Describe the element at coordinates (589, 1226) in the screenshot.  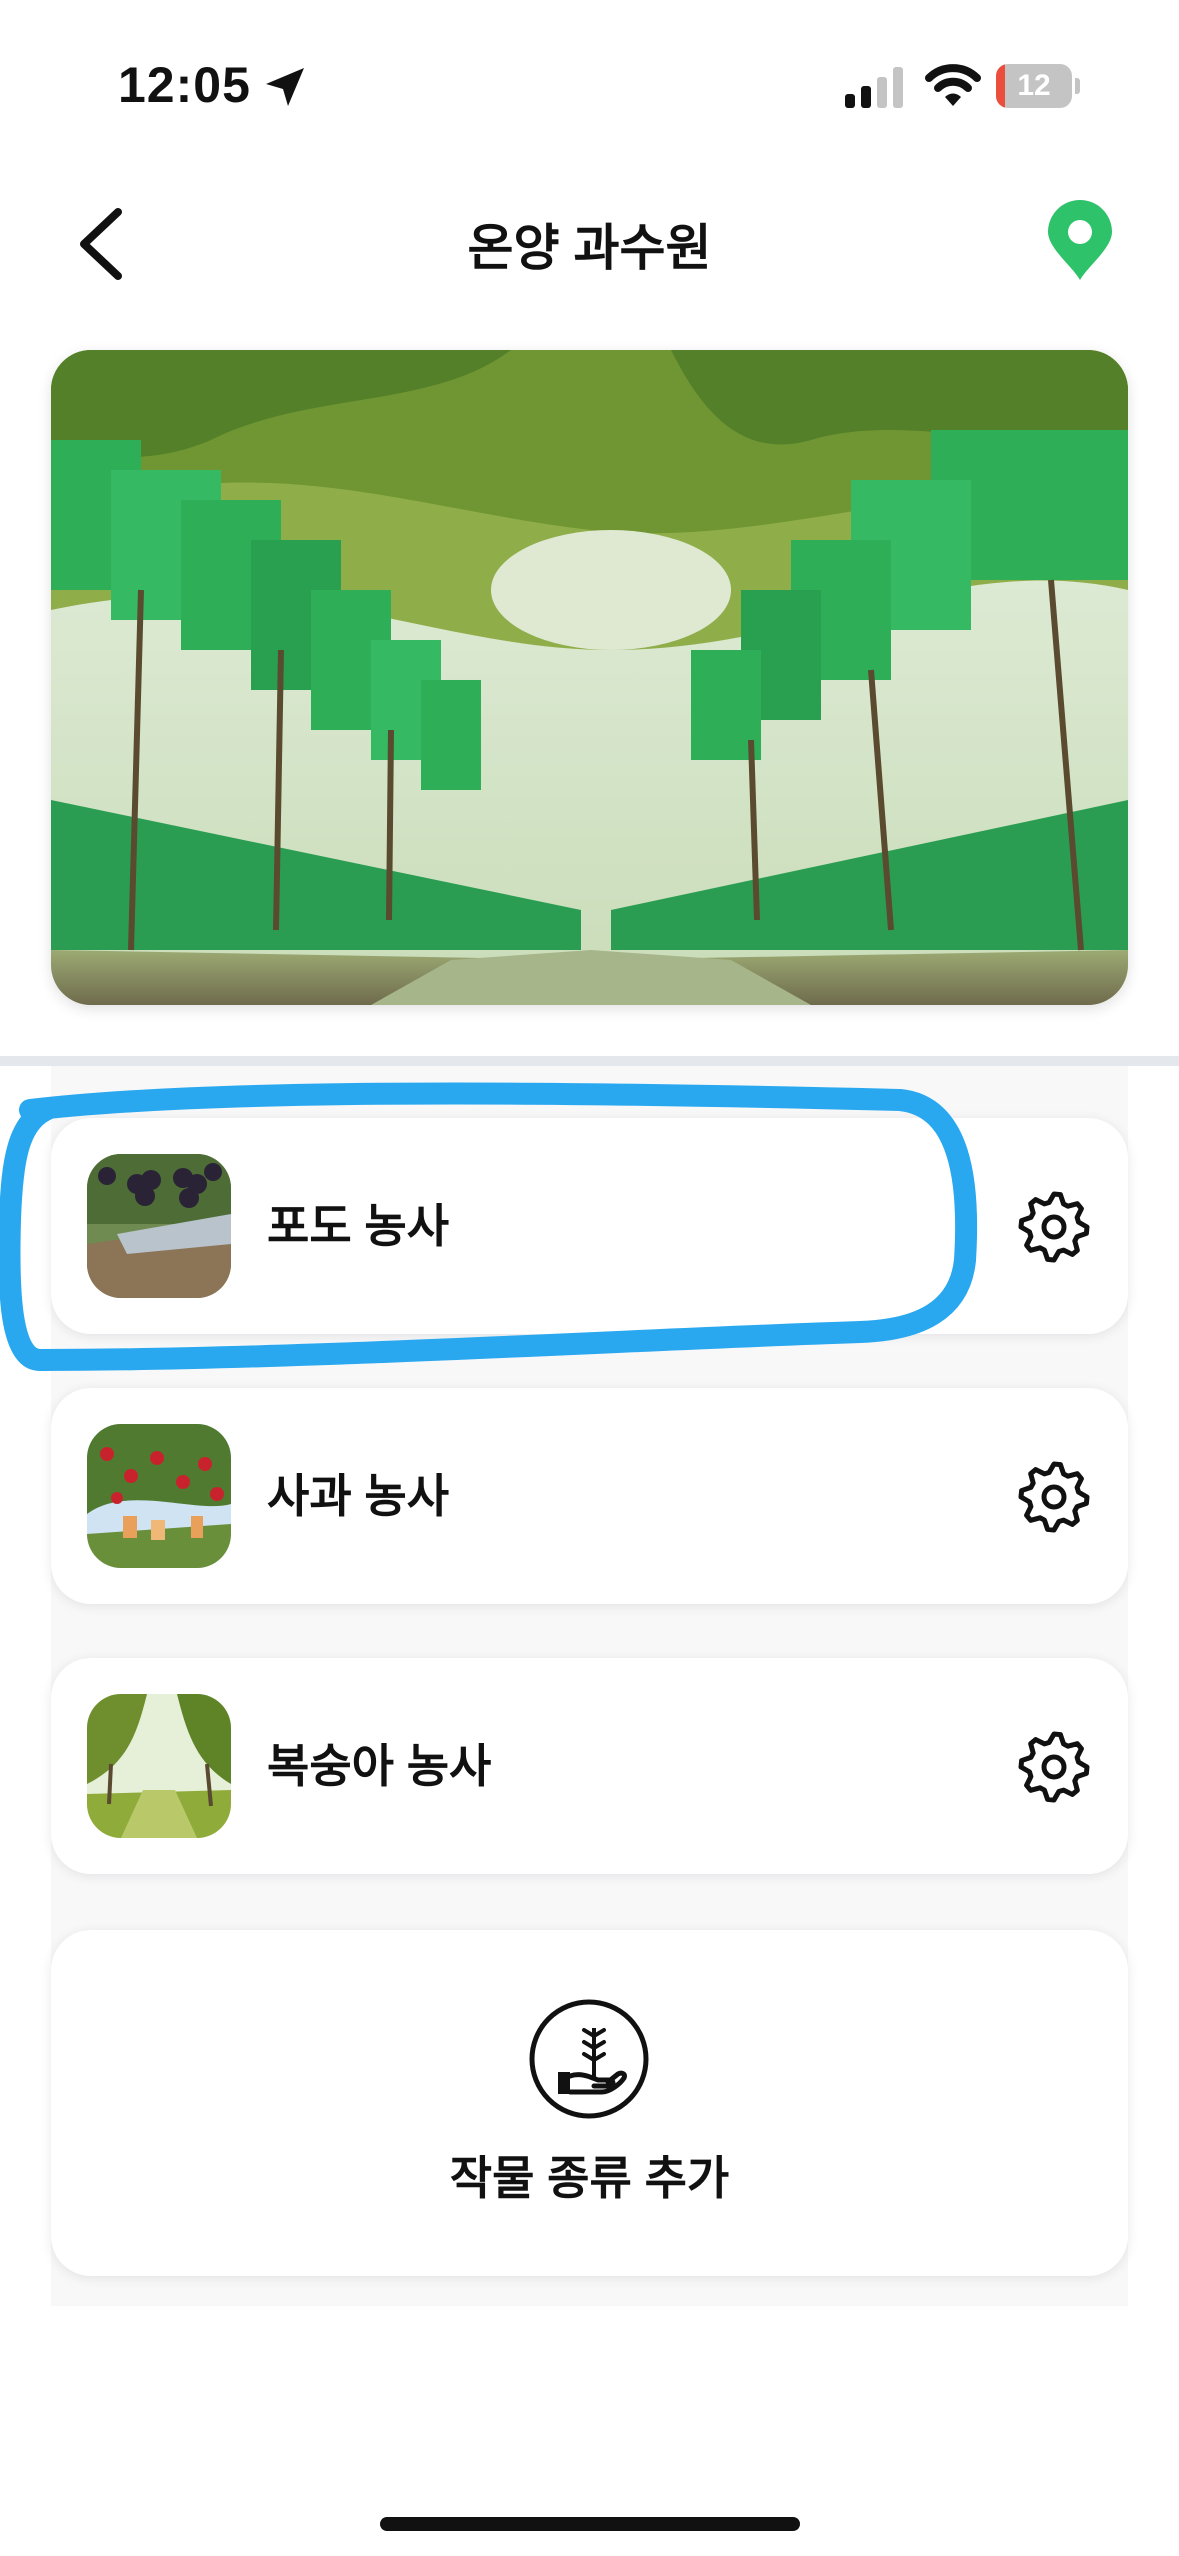
I see `crop-card-grape: 포도 농사` at that location.